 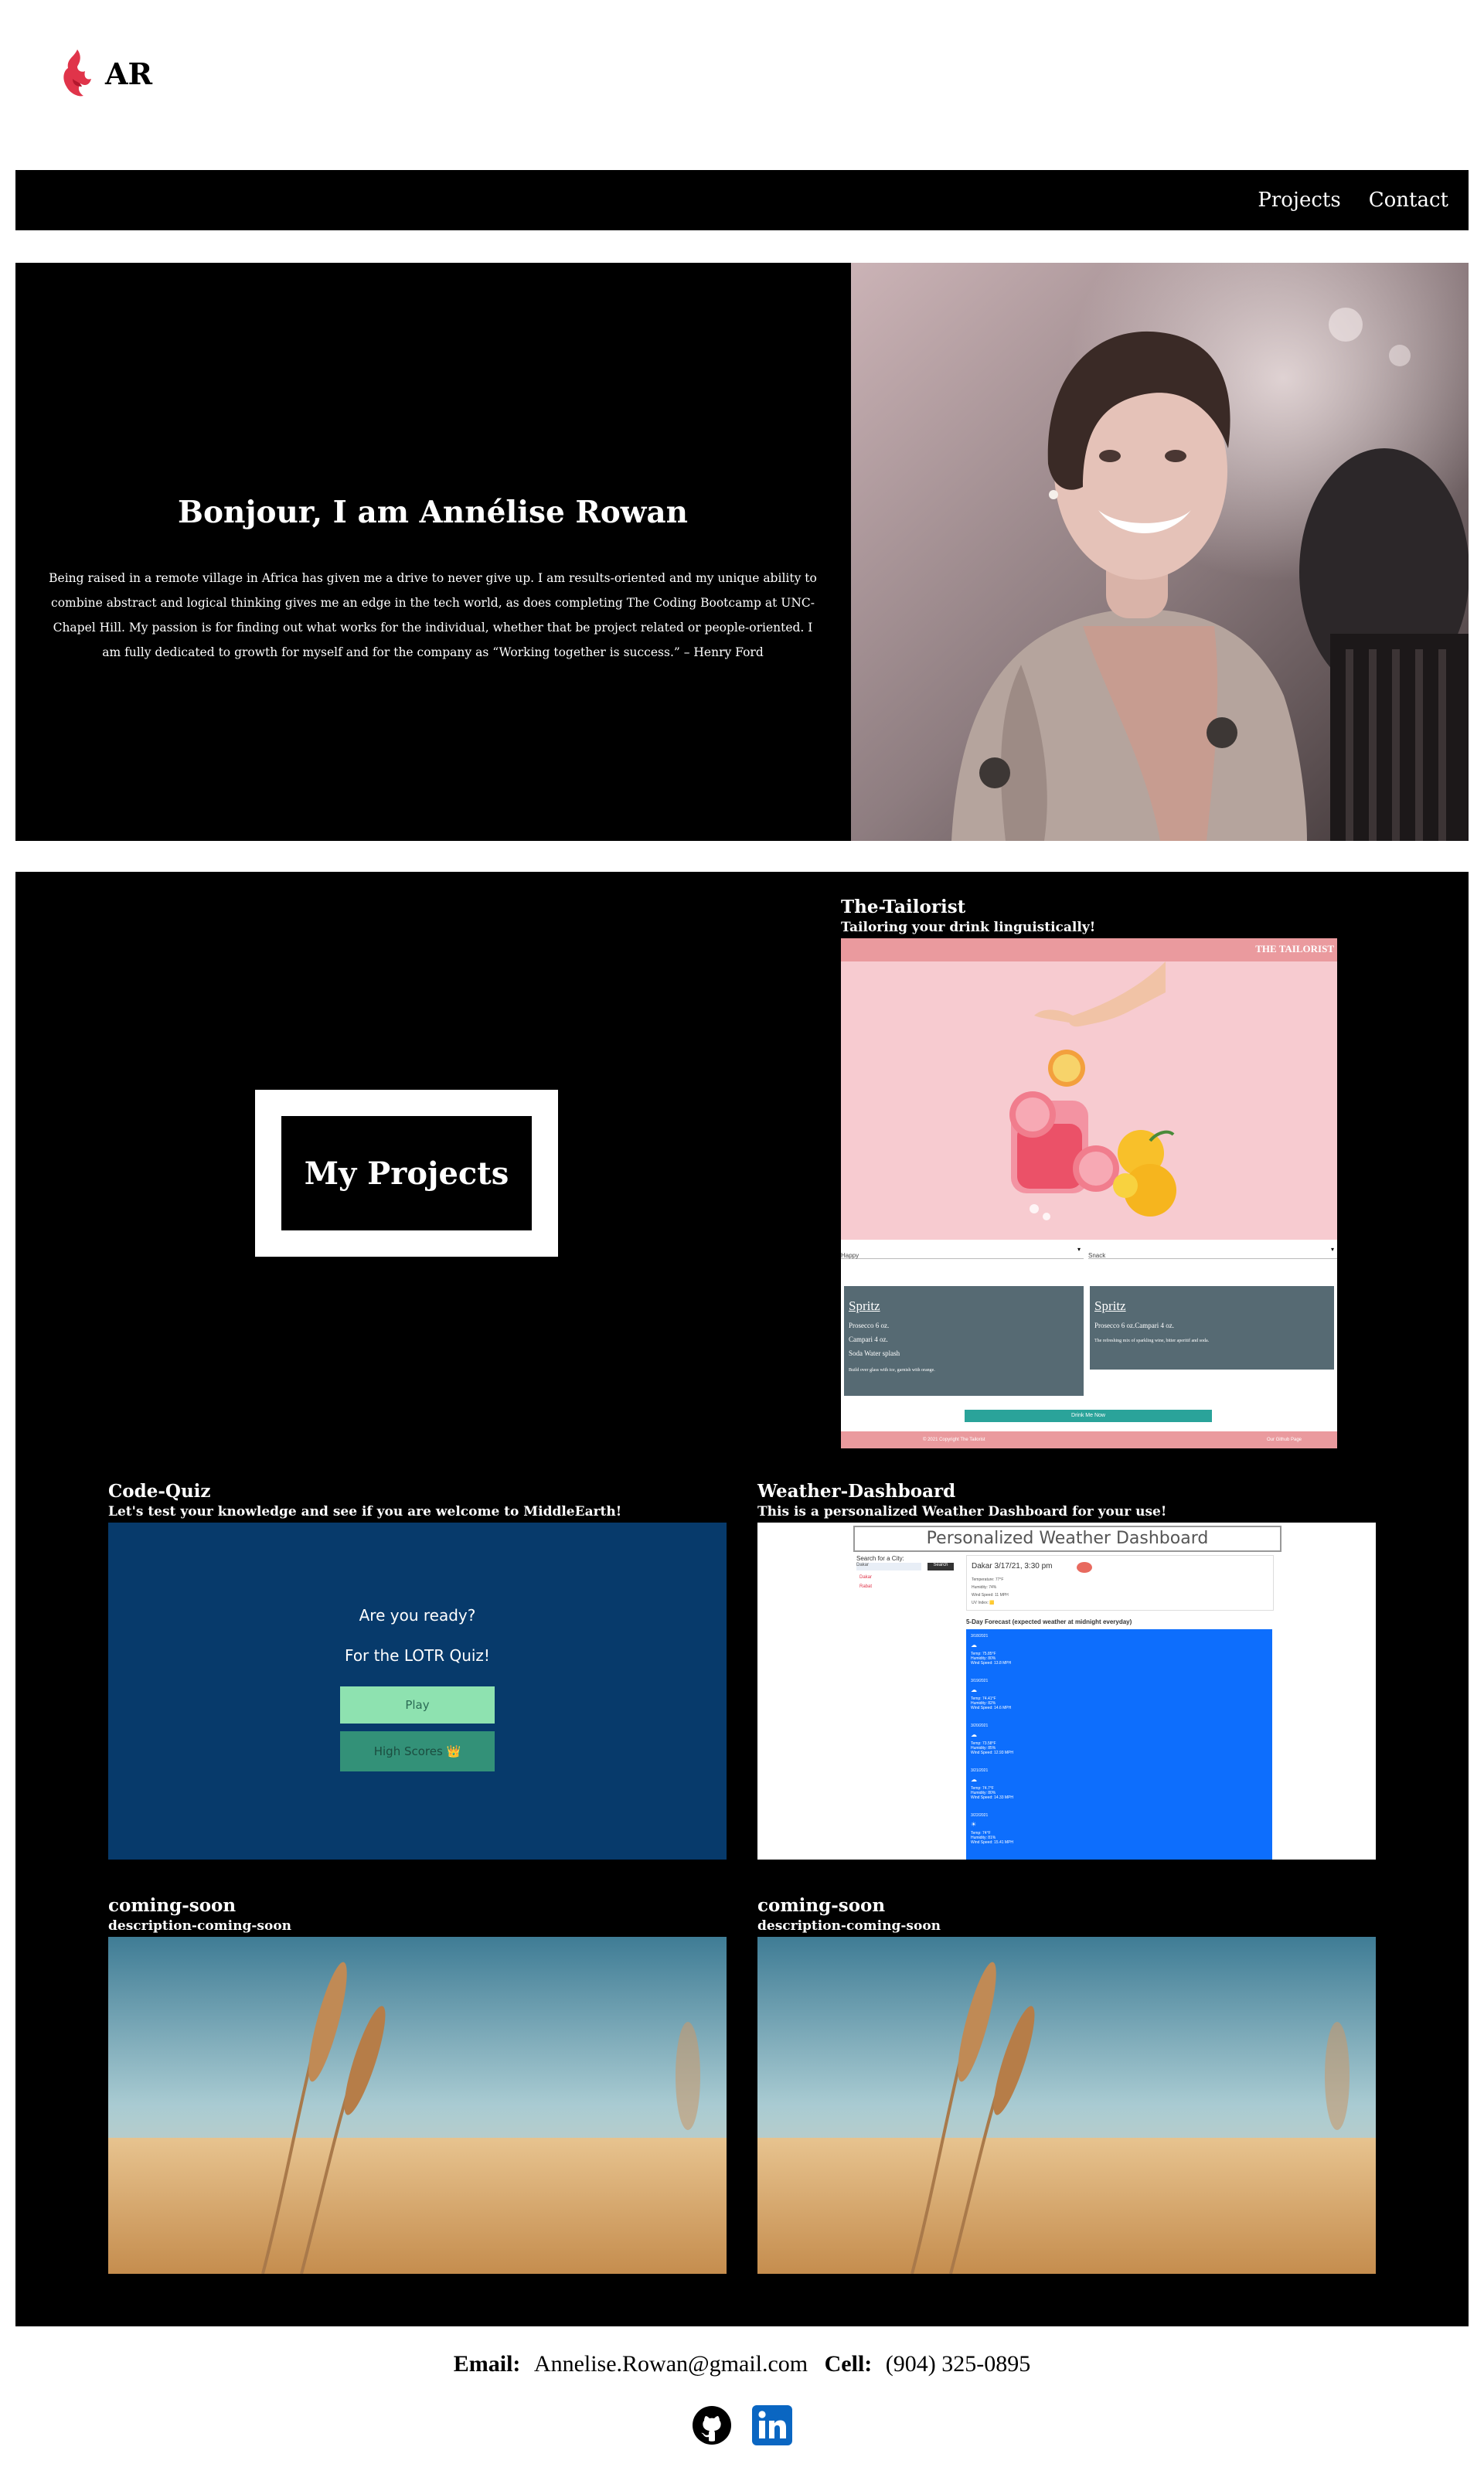 What do you see at coordinates (941, 1566) in the screenshot?
I see `weather-search-button: Search` at bounding box center [941, 1566].